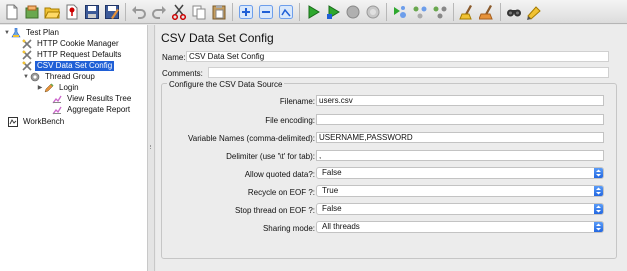  I want to click on paste-icon, so click(219, 12).